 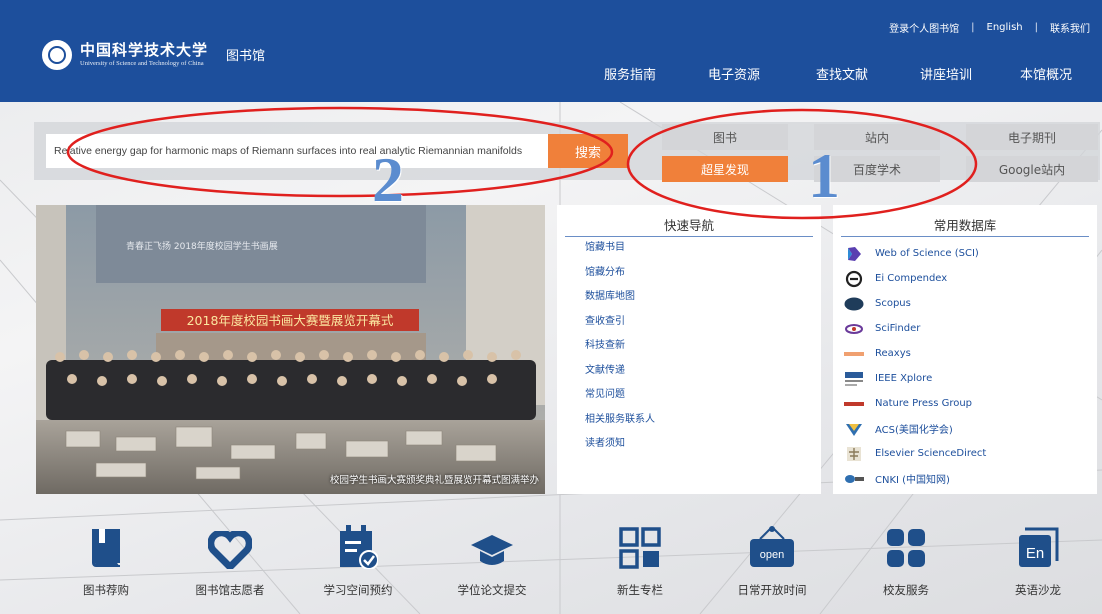 I want to click on quick-service-book-recommend: 图书荐购, so click(x=106, y=561).